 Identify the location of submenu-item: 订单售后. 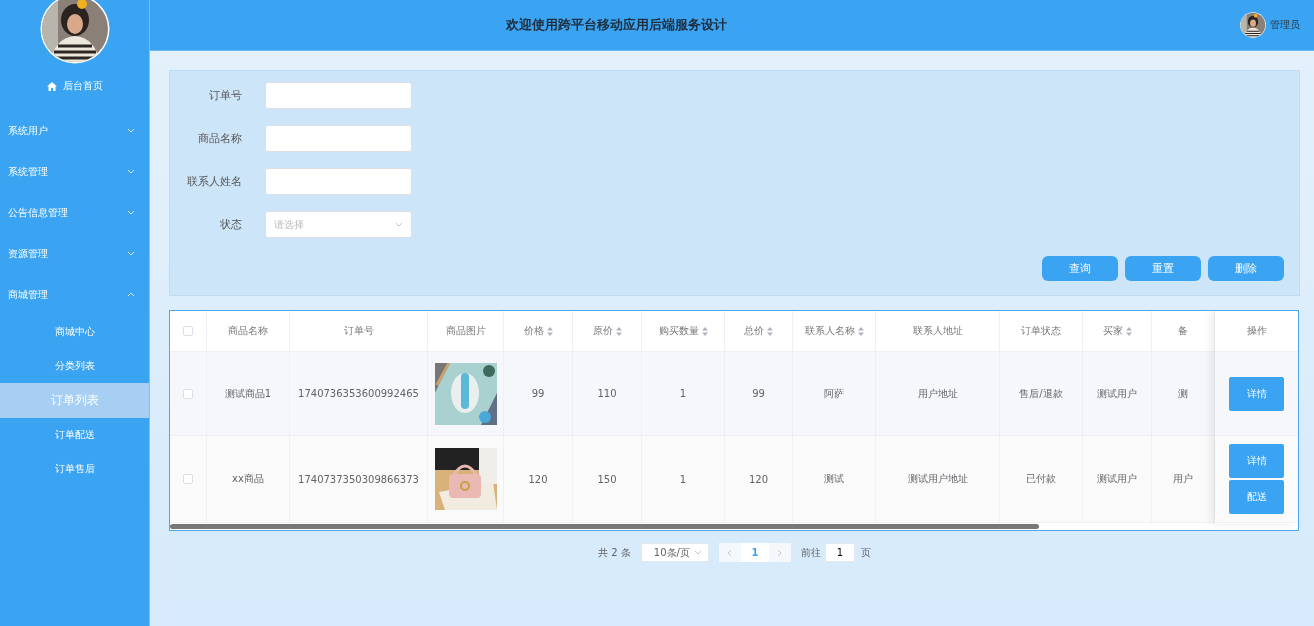
(74, 469).